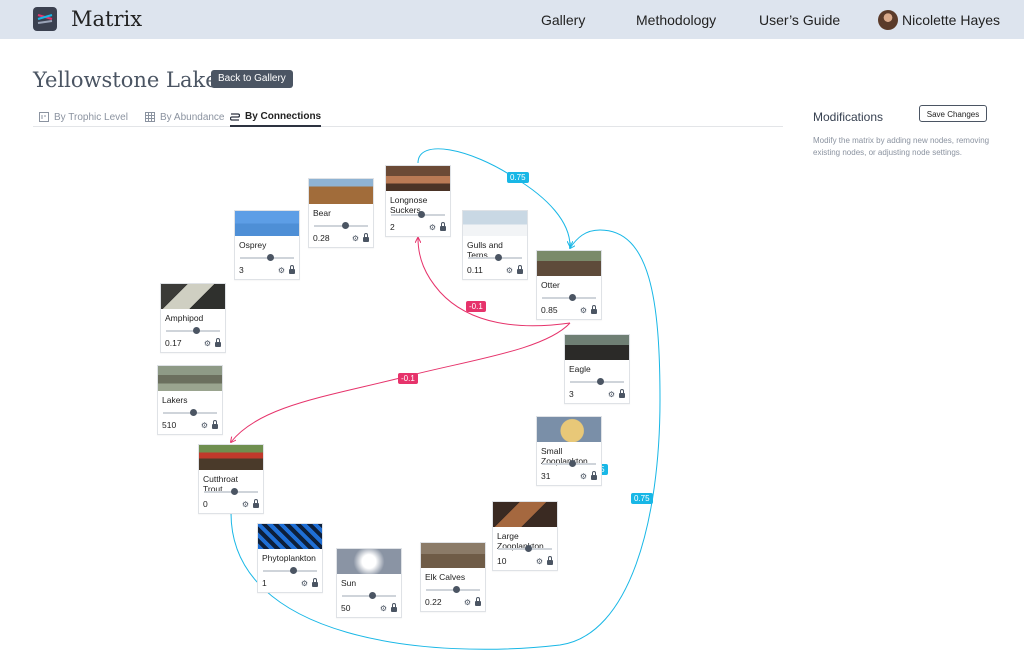 Image resolution: width=1024 pixels, height=666 pixels. What do you see at coordinates (184, 318) in the screenshot?
I see `node-name: Amphipod` at bounding box center [184, 318].